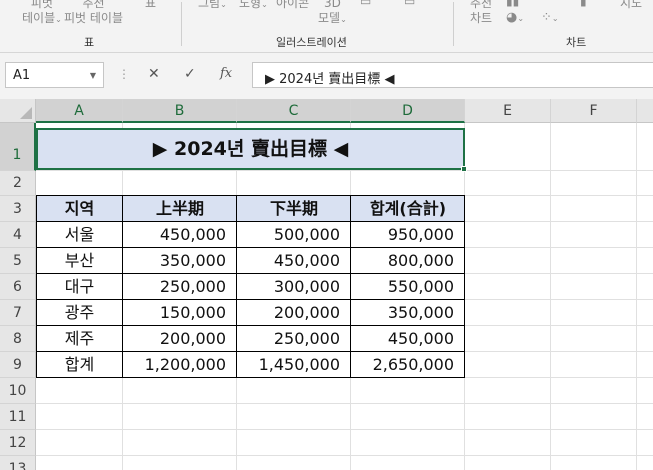 The image size is (653, 470). What do you see at coordinates (212, 6) in the screenshot?
I see `picture-button: 그림⌄` at bounding box center [212, 6].